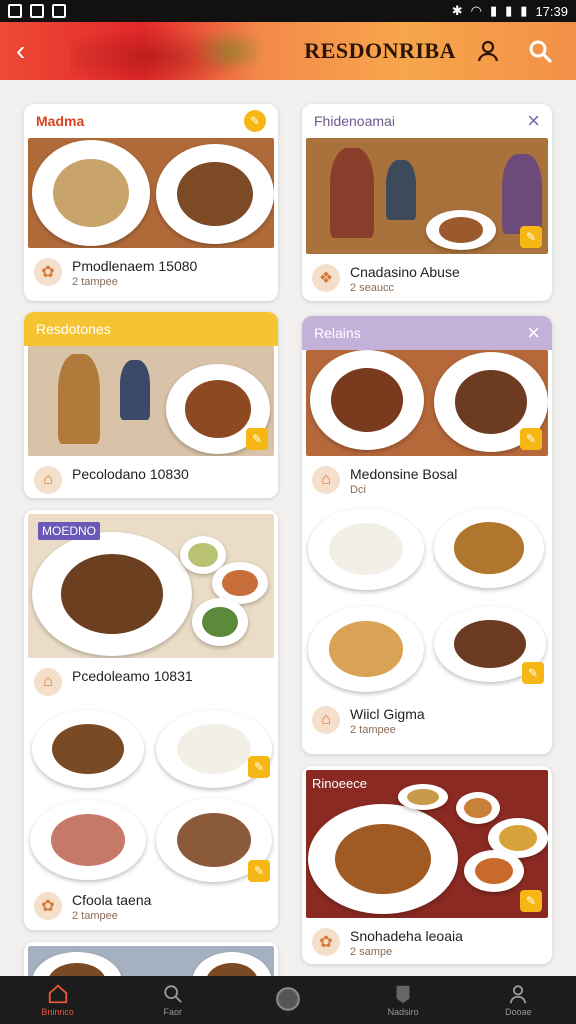 This screenshot has height=1024, width=576. What do you see at coordinates (151, 329) in the screenshot?
I see `card-header: Resdotones` at bounding box center [151, 329].